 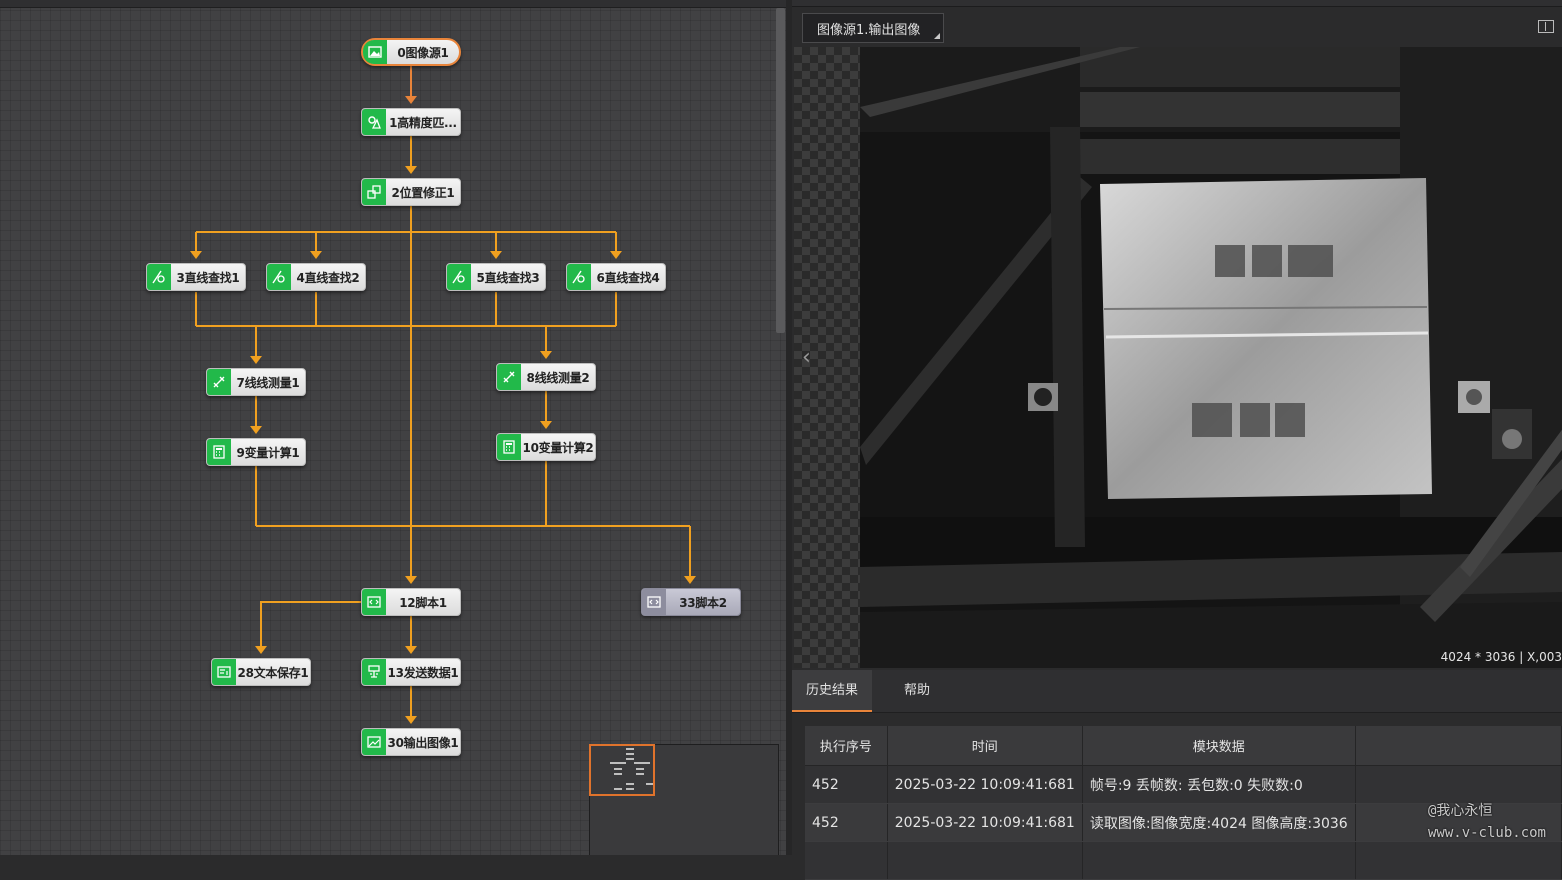 I want to click on flow-node-script-2: 33脚本2, so click(x=691, y=602).